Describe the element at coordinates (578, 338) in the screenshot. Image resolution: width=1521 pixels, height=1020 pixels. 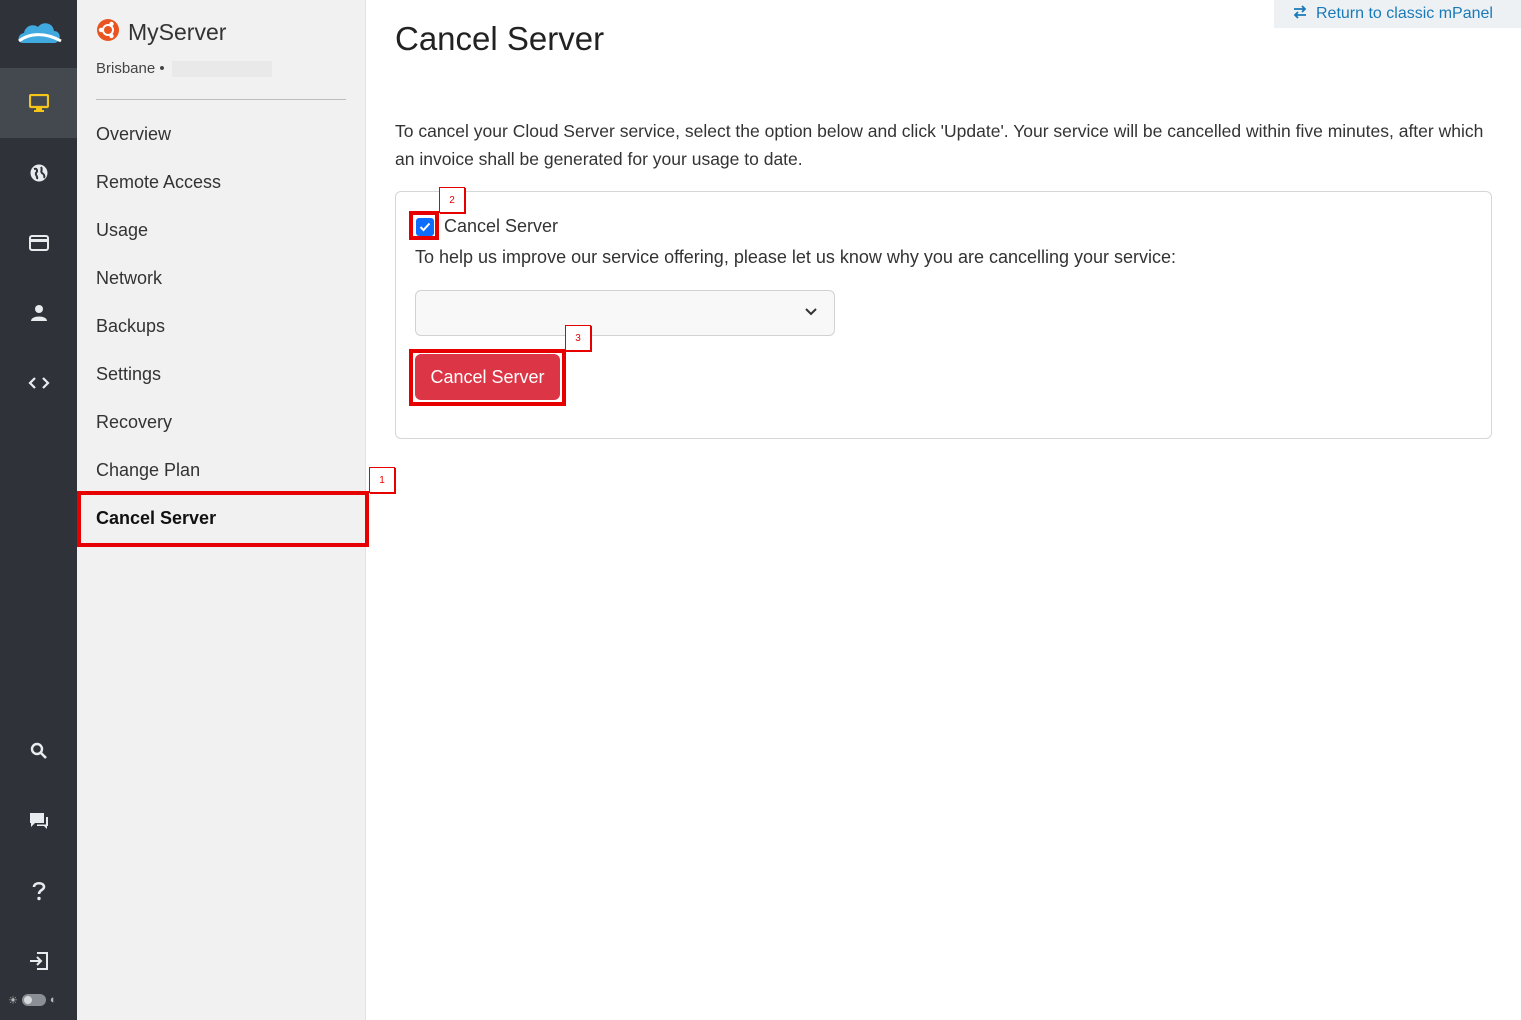
I see `annotation-tag-3: 3` at that location.